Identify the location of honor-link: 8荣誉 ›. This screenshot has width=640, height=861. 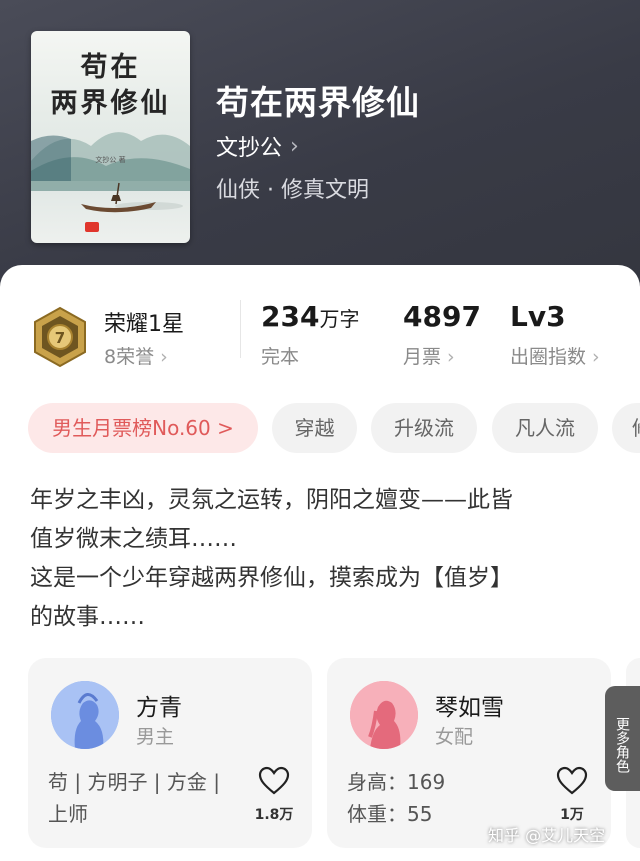
(136, 355).